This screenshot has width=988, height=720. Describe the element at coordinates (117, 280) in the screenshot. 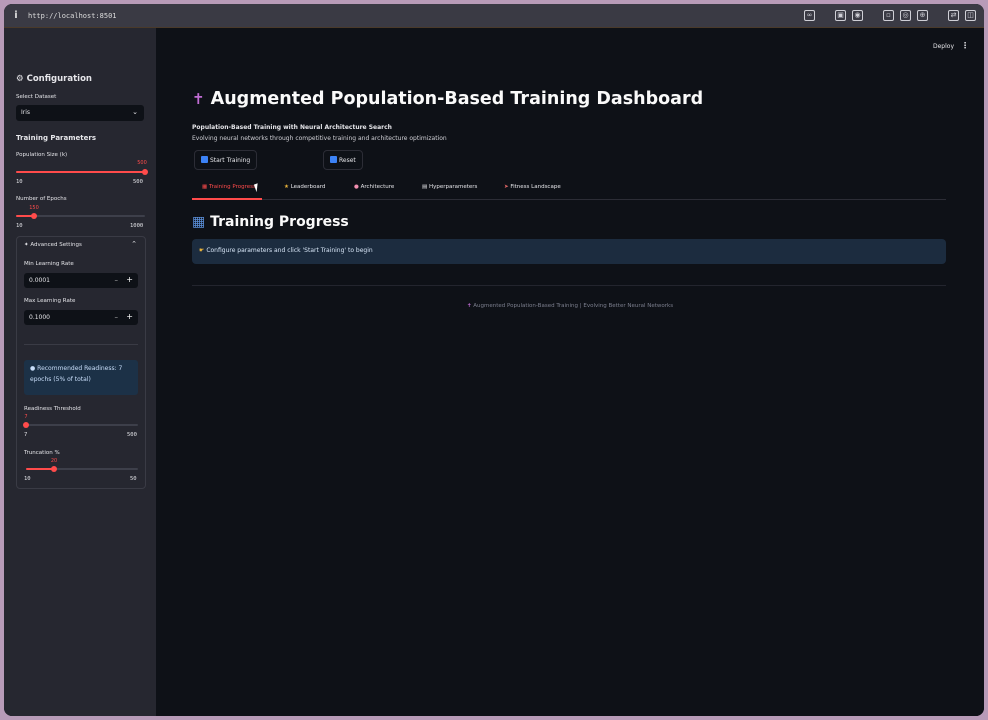

I see `min-lr-decrement: –` at that location.